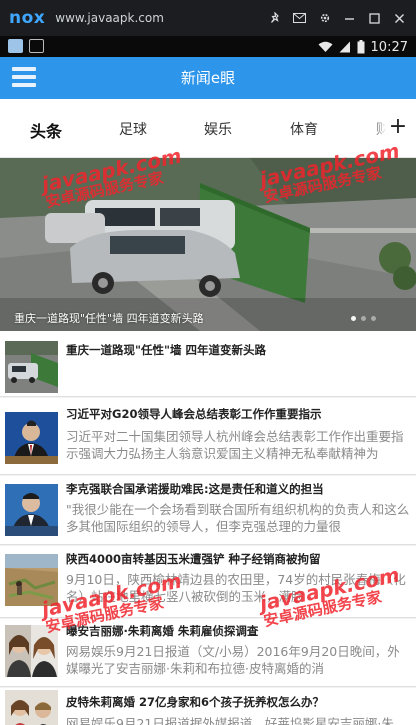 This screenshot has height=725, width=416. Describe the element at coordinates (208, 364) in the screenshot. I see `news-item: 重庆一道路现"任性"墙 四年道变新头路` at that location.